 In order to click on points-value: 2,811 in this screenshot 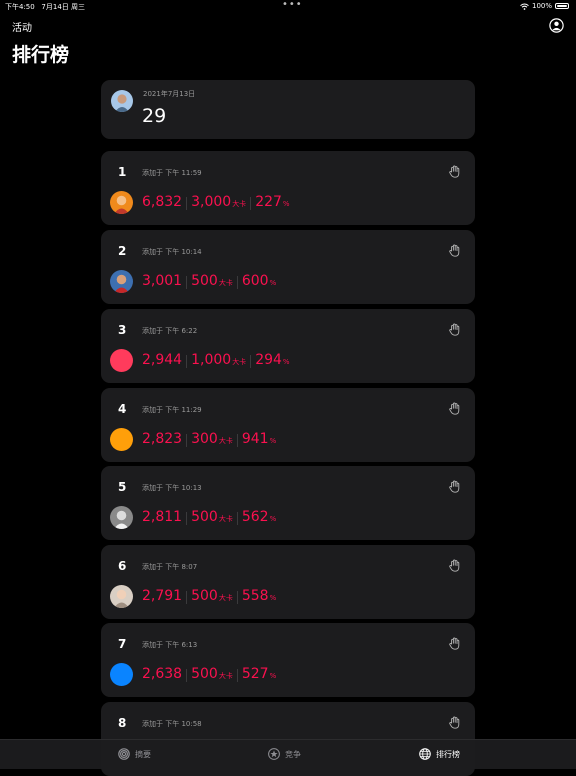, I will do `click(162, 517)`.